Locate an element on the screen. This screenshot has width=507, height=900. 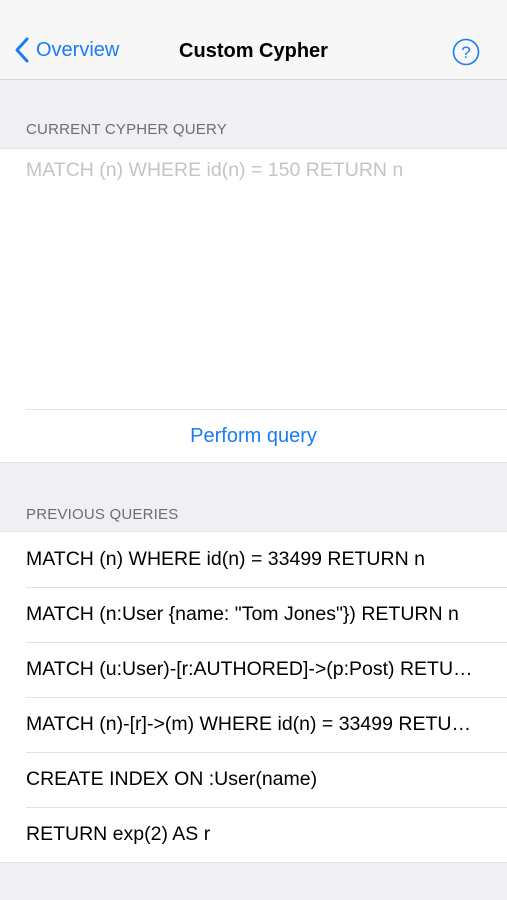
navigation-bar: Overview Custom Cypher ? is located at coordinates (253, 40).